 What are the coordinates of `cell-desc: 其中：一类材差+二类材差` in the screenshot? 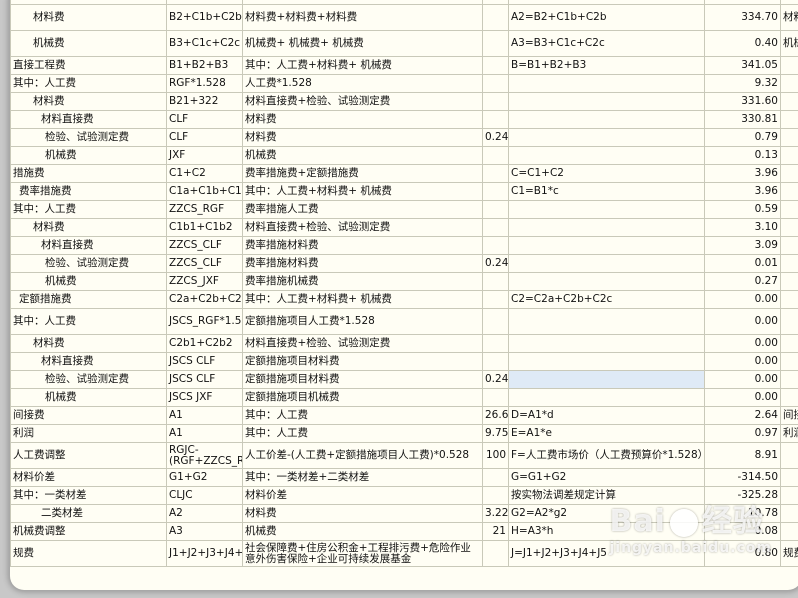 It's located at (362, 477).